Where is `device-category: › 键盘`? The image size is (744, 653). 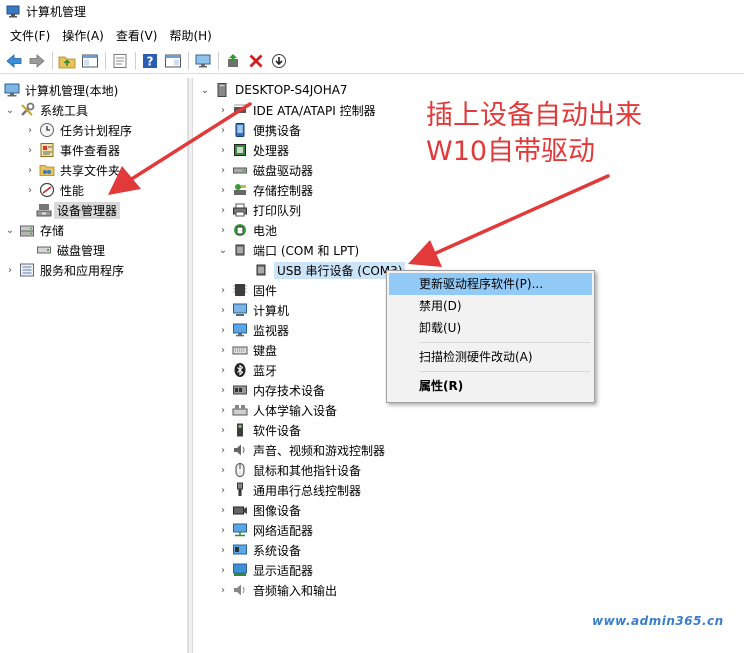
device-category: › 键盘 is located at coordinates (247, 350).